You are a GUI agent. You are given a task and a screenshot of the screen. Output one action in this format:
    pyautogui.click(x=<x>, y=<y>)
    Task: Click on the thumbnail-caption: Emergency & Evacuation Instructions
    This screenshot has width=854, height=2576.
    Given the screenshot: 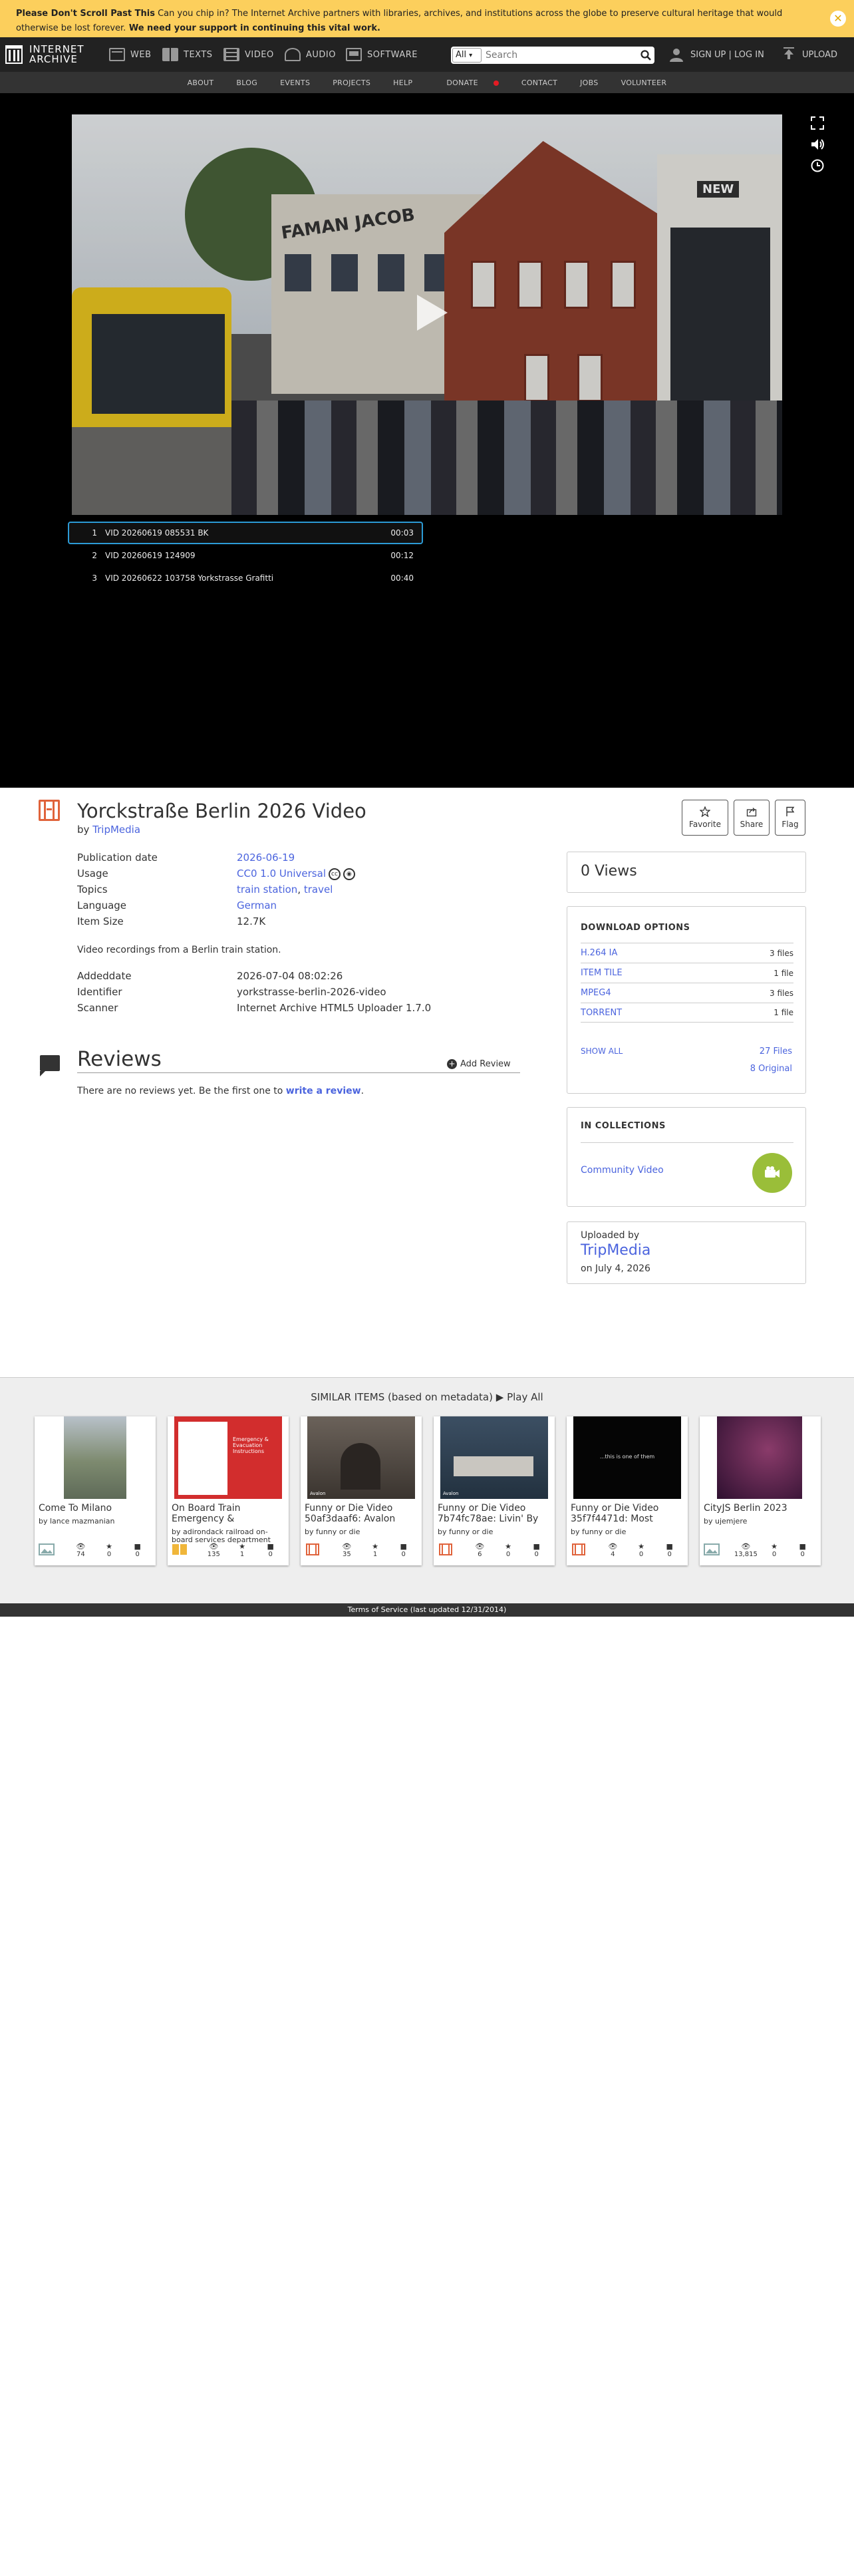 What is the action you would take?
    pyautogui.click(x=251, y=1445)
    